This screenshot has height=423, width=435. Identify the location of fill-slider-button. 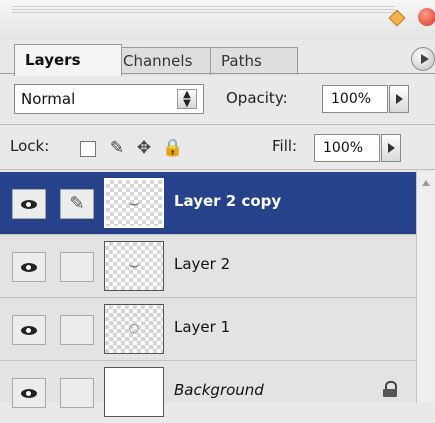
(391, 148).